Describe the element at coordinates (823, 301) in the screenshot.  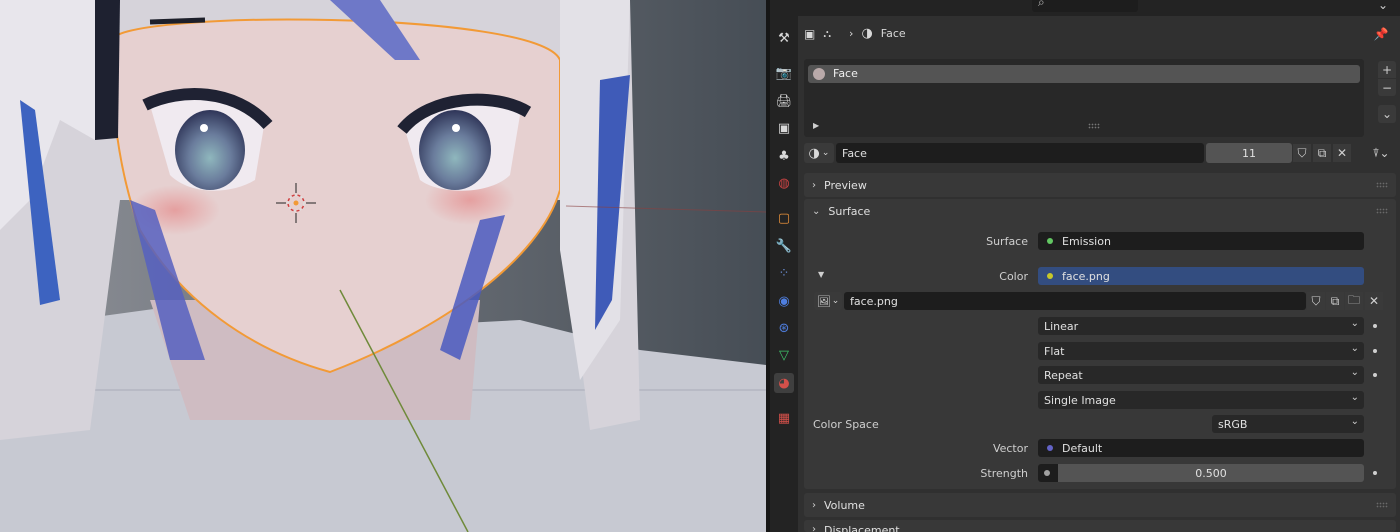
I see `image-icon: 🖼` at that location.